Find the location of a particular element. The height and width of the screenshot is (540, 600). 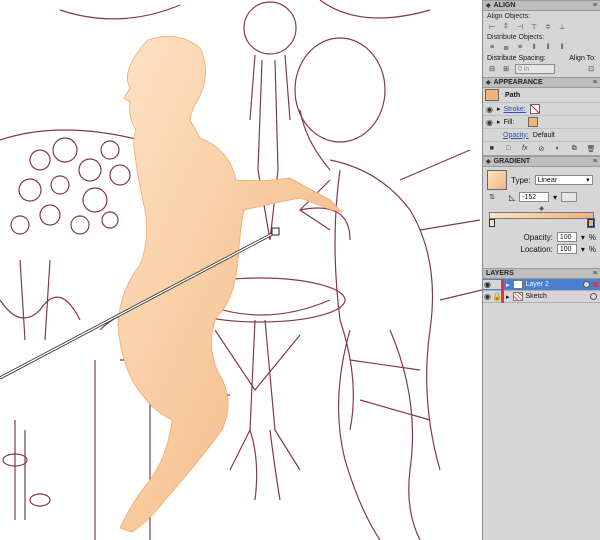

reduce-basic-icon: ◐ is located at coordinates (558, 148).